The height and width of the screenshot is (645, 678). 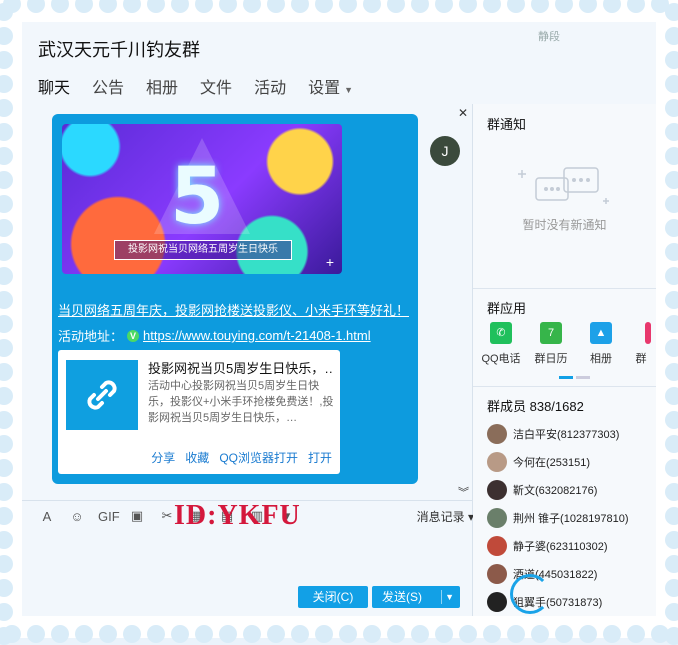 I want to click on banner-big-text: 5, so click(x=197, y=197).